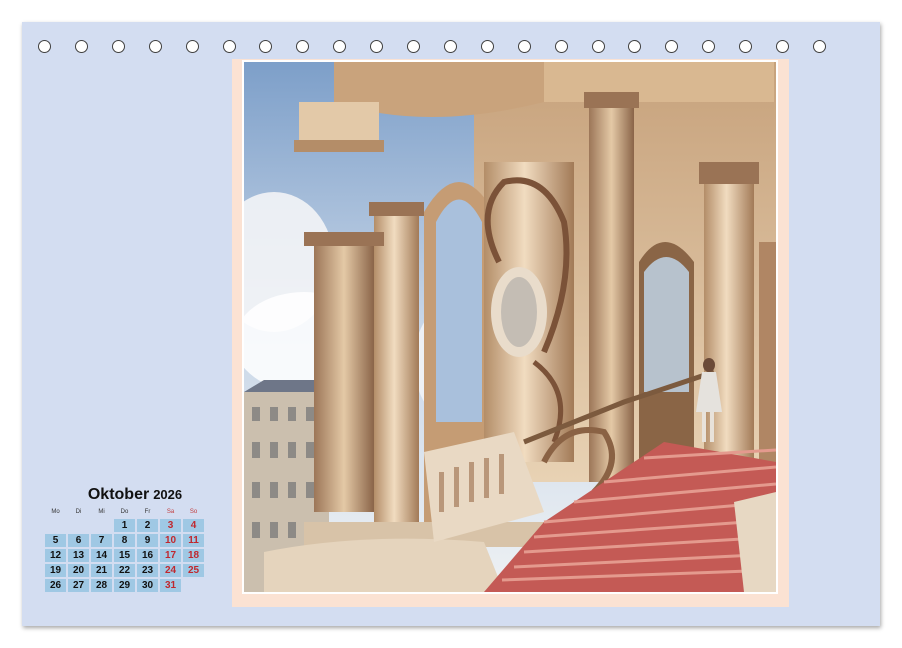  Describe the element at coordinates (101, 555) in the screenshot. I see `day-cell: 14` at that location.